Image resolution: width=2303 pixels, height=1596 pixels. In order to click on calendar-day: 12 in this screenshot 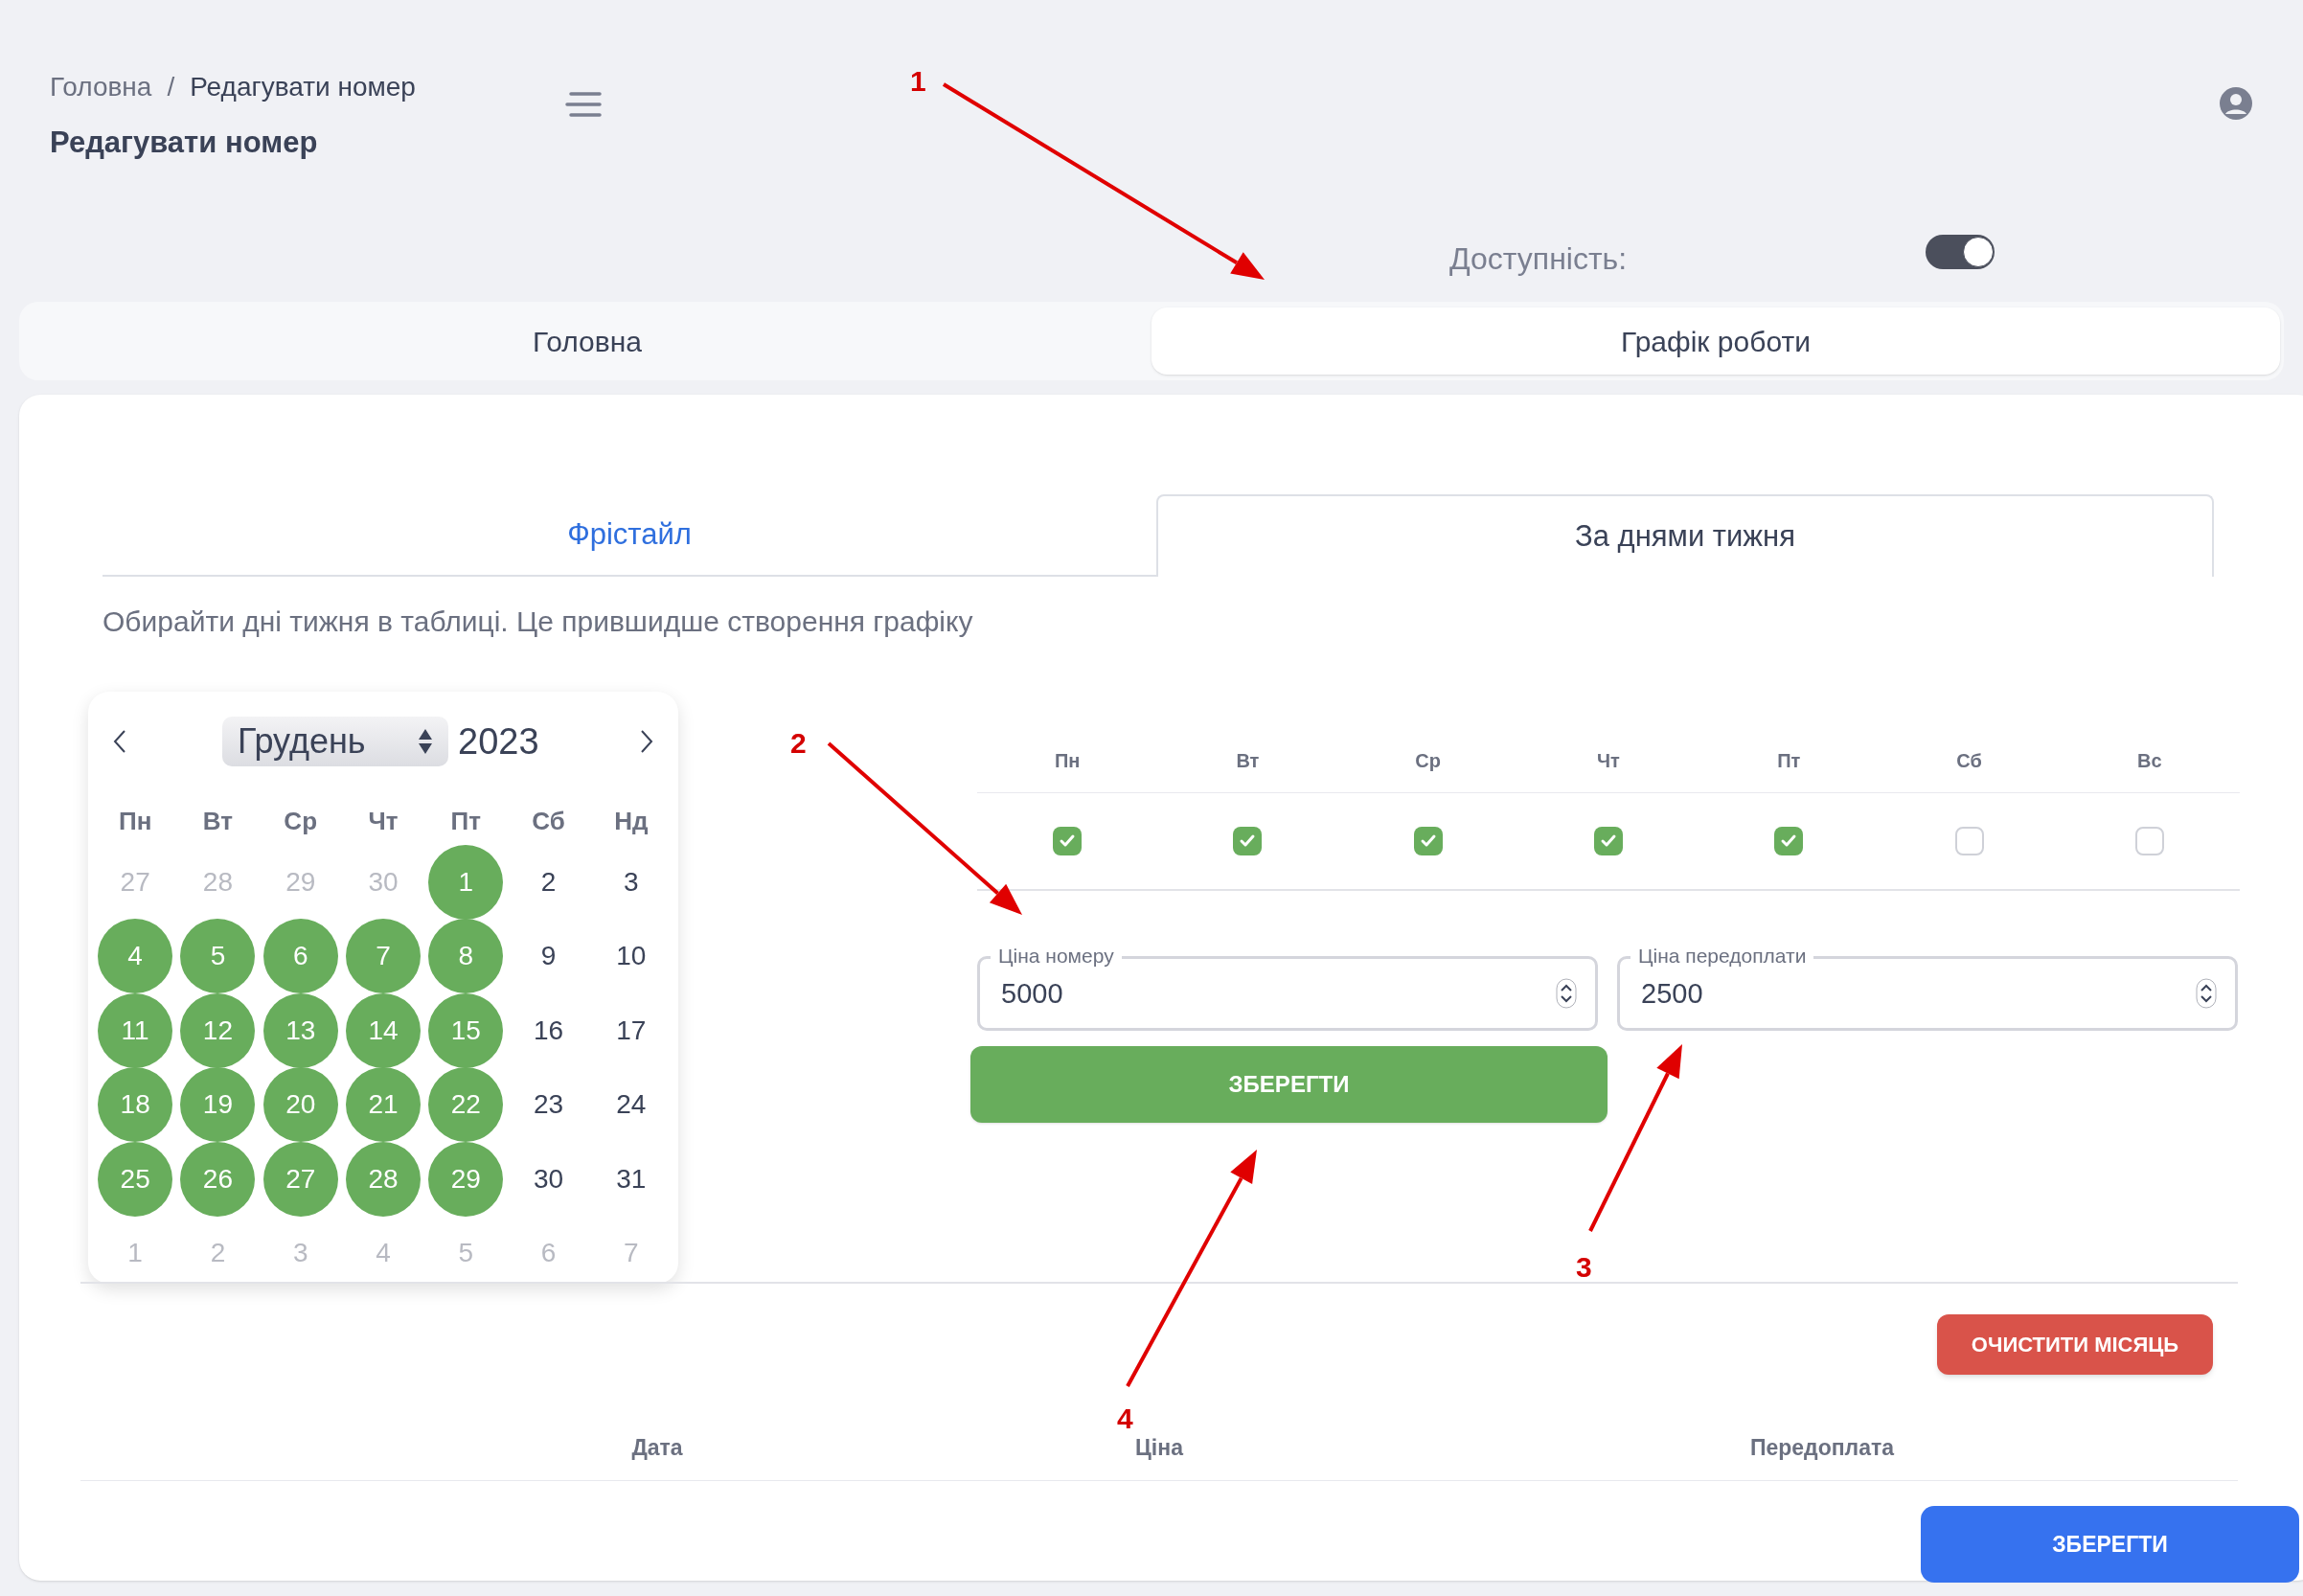, I will do `click(218, 1030)`.